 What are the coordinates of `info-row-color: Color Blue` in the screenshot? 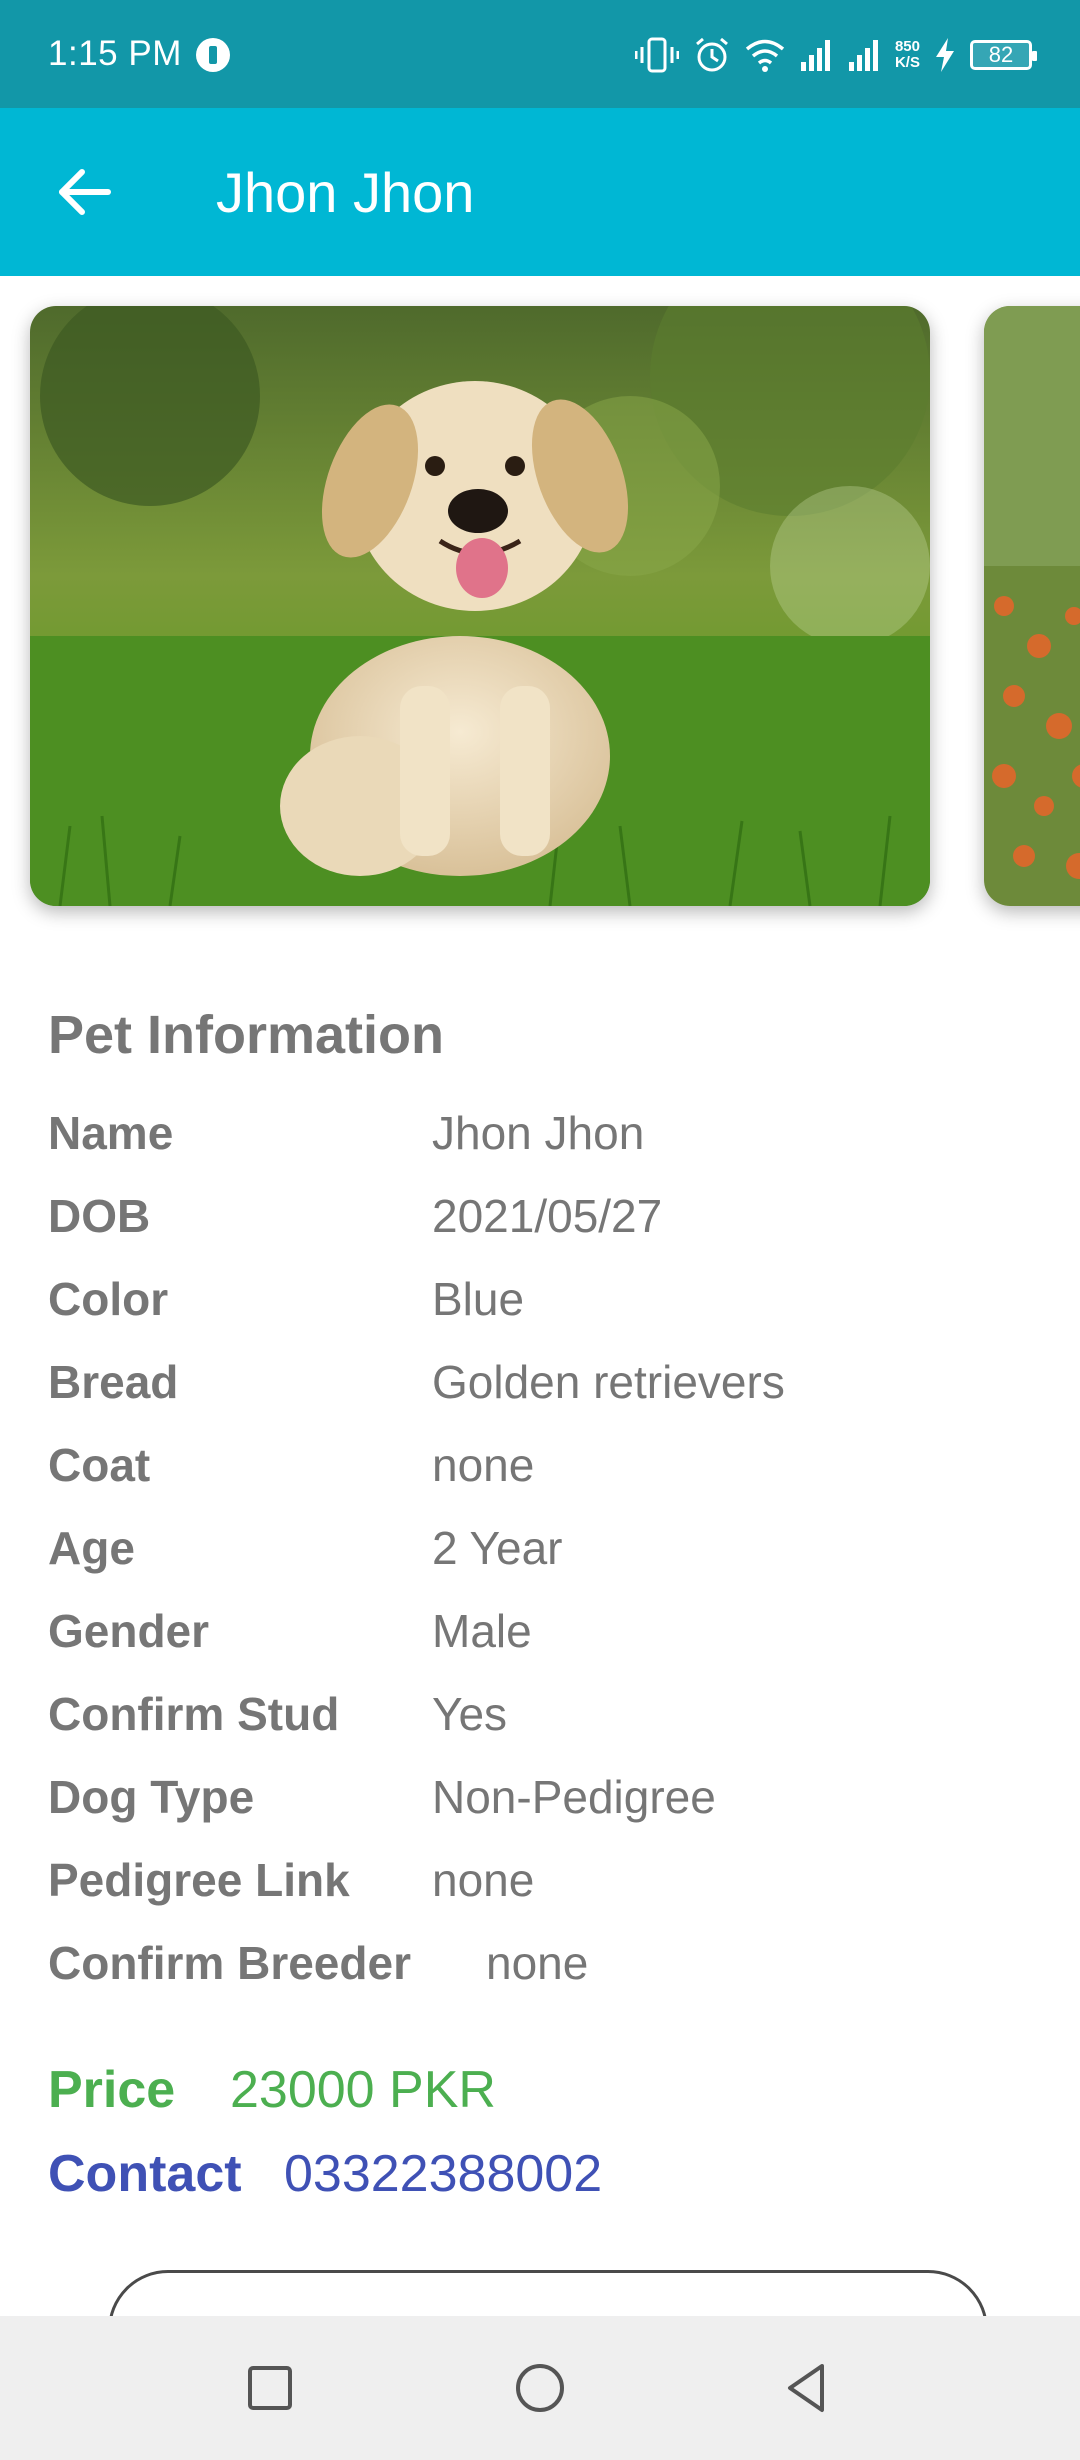 It's located at (548, 1305).